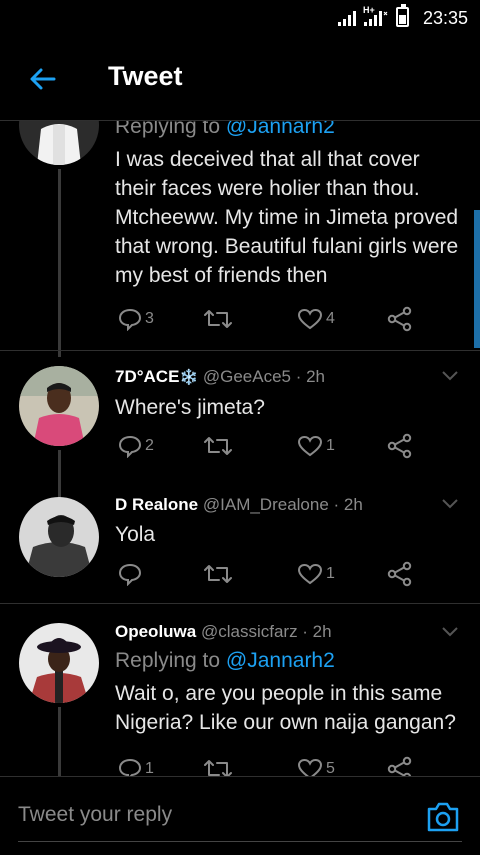 This screenshot has width=480, height=855. What do you see at coordinates (283, 504) in the screenshot?
I see `author-handle: @IAM_Drealone · 2h` at bounding box center [283, 504].